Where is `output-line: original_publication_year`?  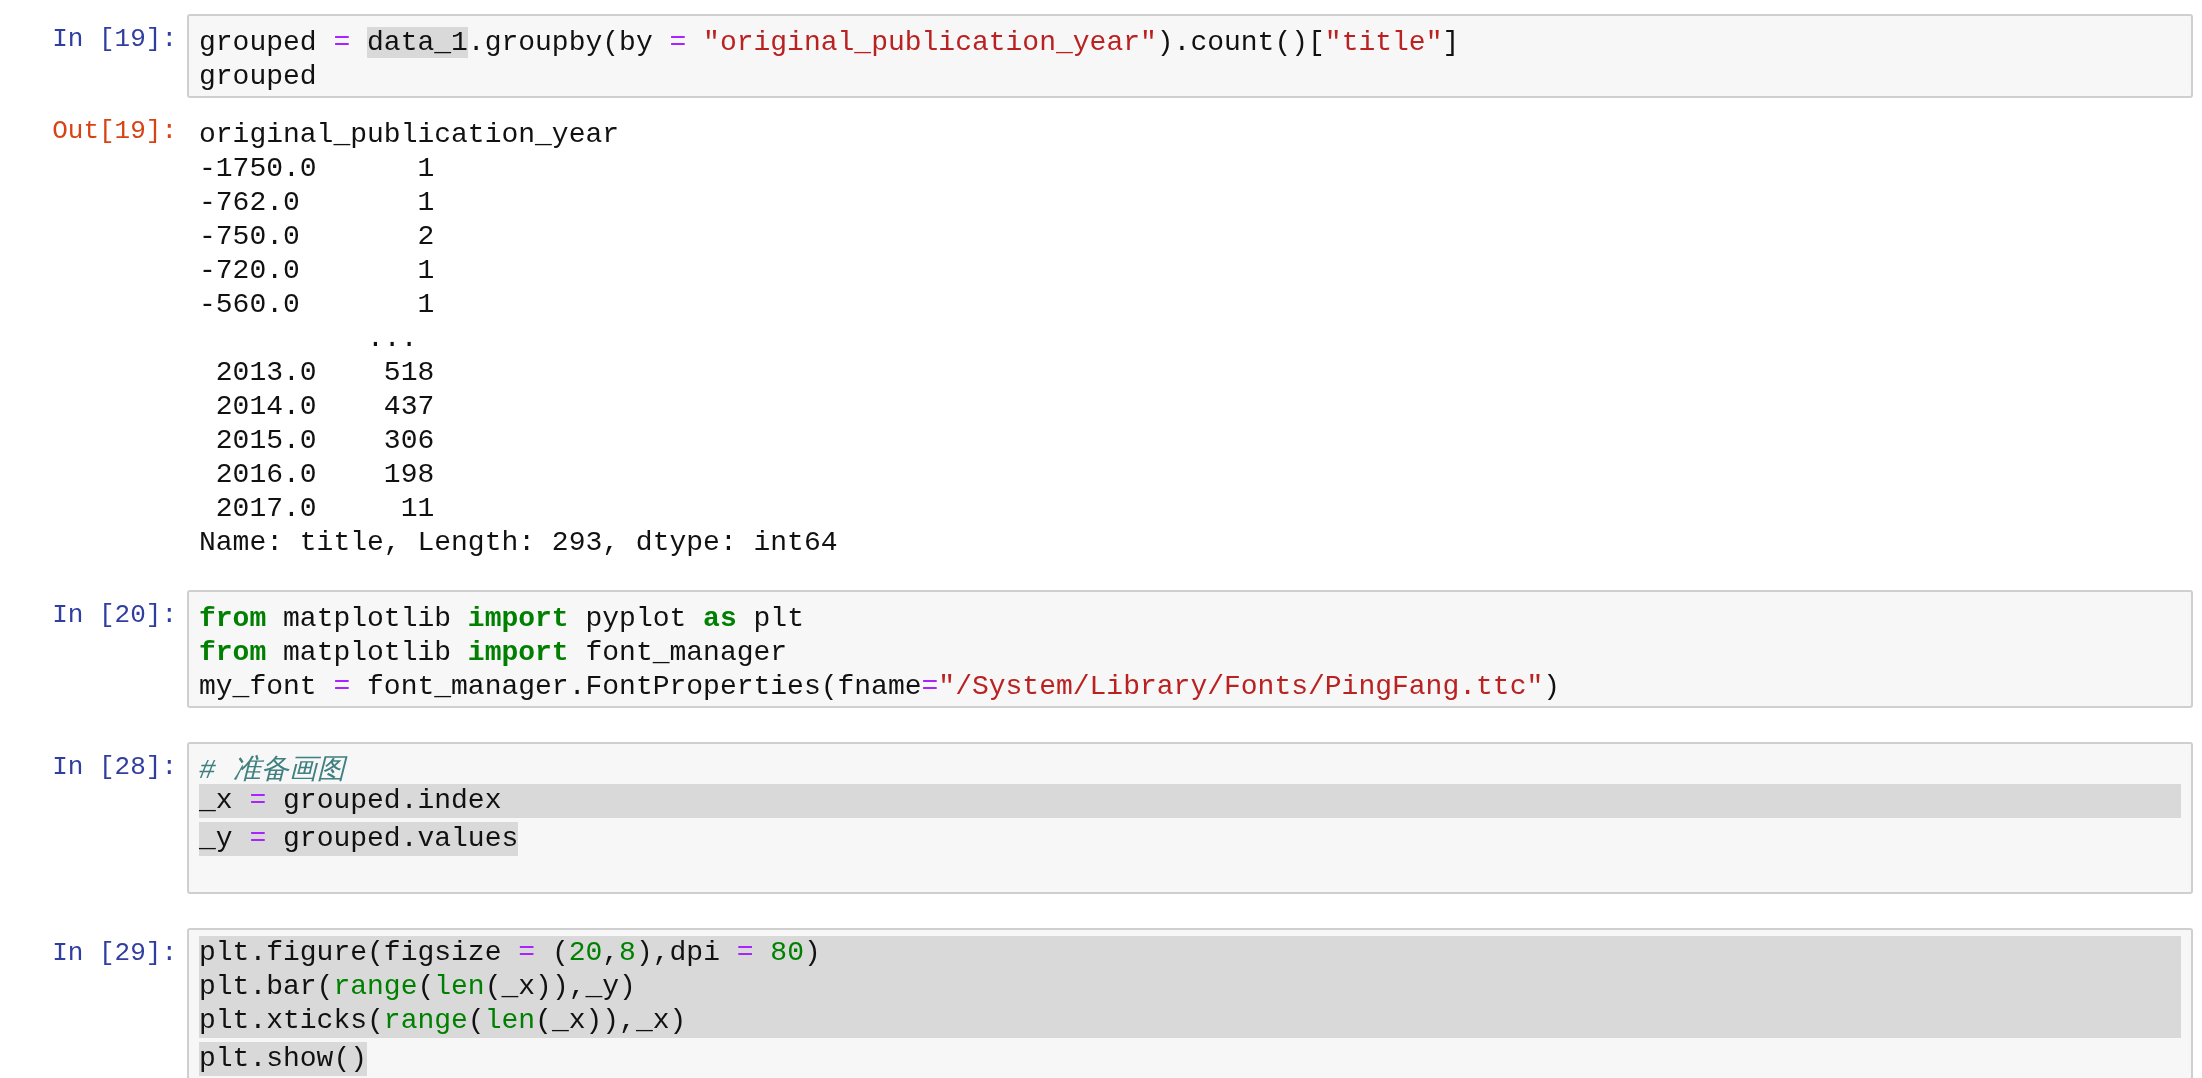
output-line: original_publication_year is located at coordinates (409, 134).